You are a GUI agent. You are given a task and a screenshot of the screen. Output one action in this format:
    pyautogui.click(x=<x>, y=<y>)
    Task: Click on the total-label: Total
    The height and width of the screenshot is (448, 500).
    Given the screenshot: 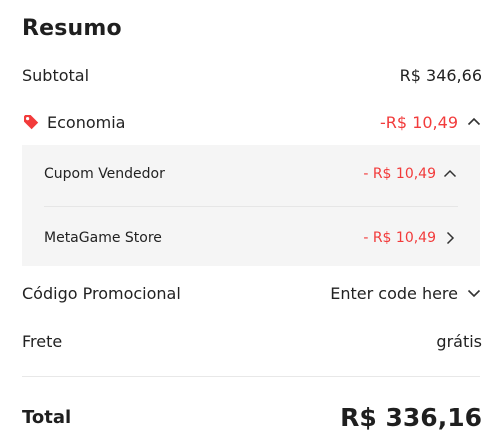 What is the action you would take?
    pyautogui.click(x=47, y=417)
    